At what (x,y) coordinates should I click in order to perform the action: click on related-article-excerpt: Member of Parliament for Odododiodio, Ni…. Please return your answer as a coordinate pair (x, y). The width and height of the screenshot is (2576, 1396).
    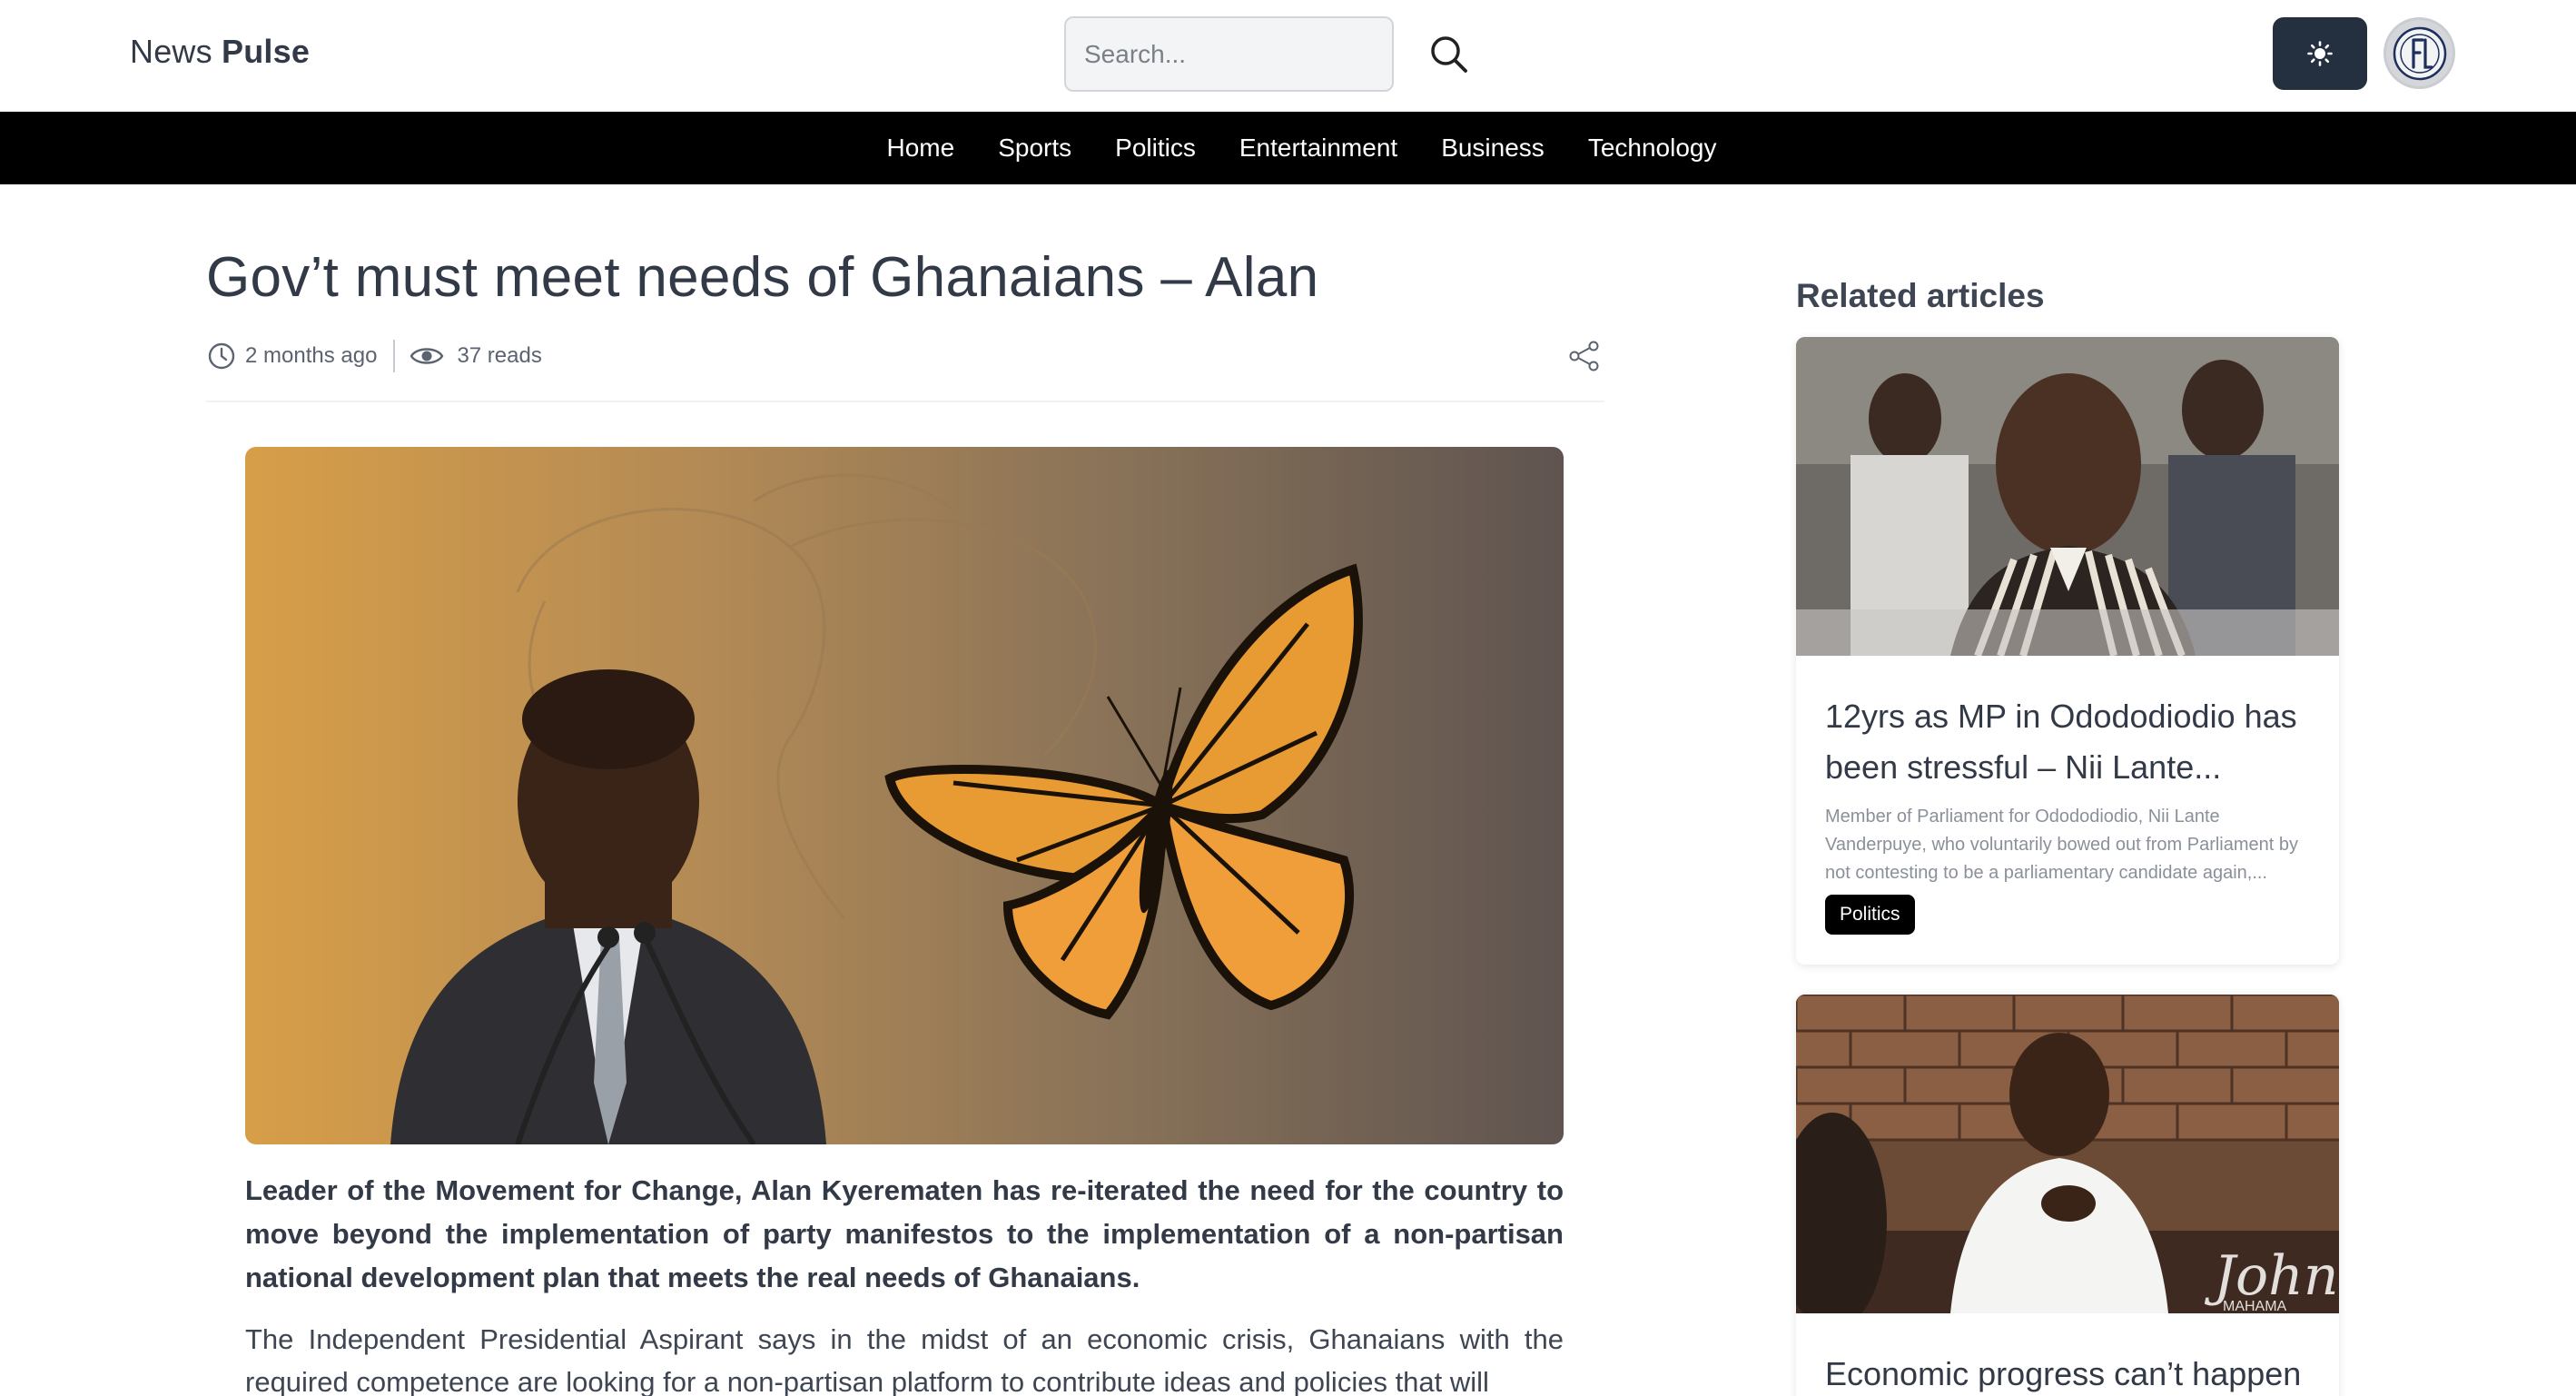
    Looking at the image, I should click on (2062, 845).